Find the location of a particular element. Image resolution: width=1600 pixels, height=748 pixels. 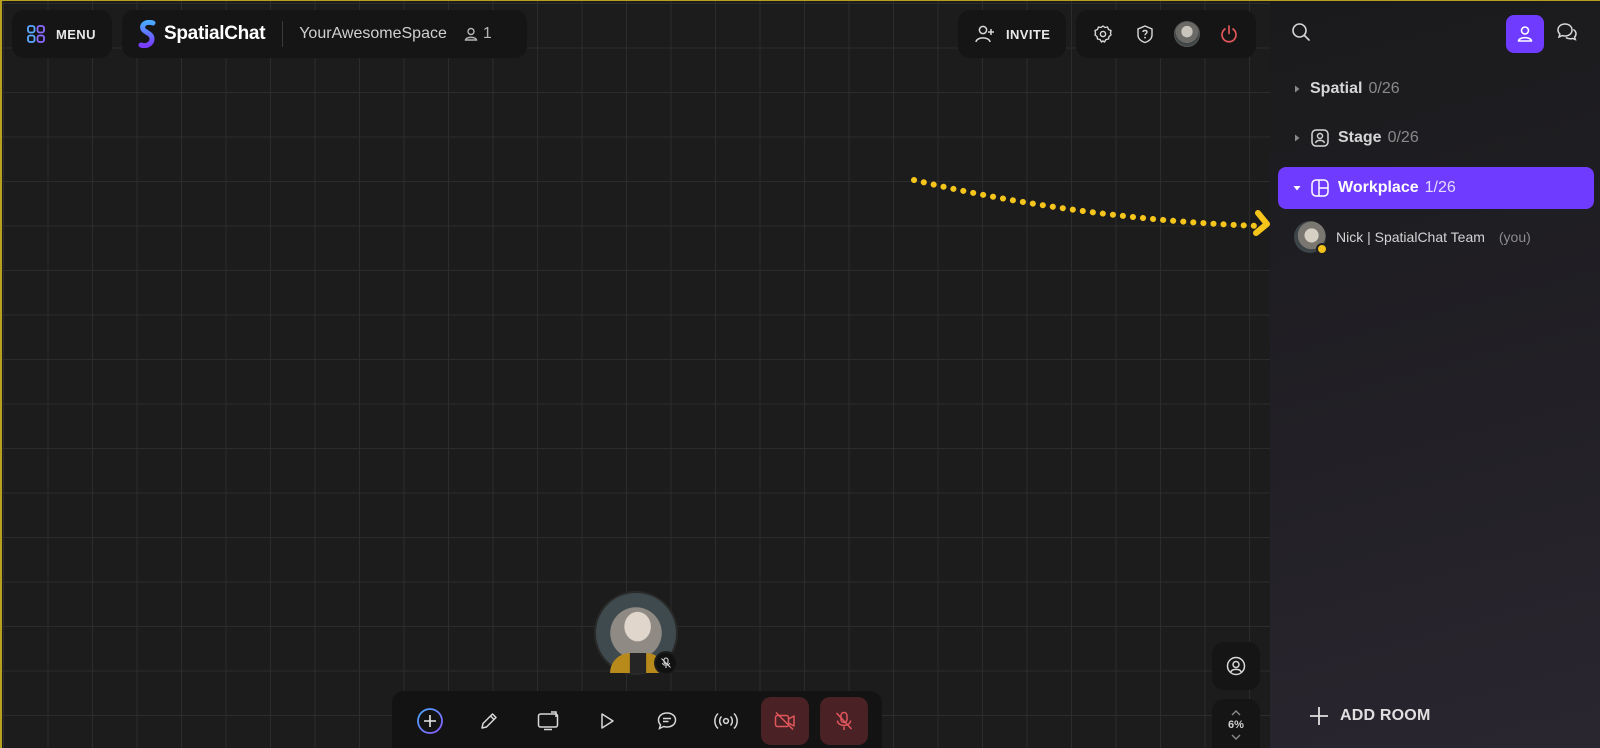

room-name: Spatial is located at coordinates (1336, 88).